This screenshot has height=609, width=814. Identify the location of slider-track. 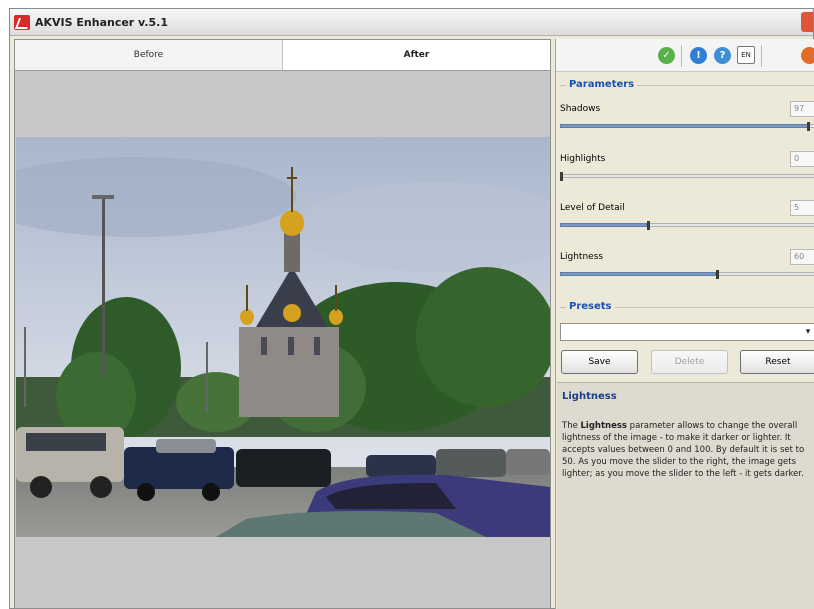
(687, 176).